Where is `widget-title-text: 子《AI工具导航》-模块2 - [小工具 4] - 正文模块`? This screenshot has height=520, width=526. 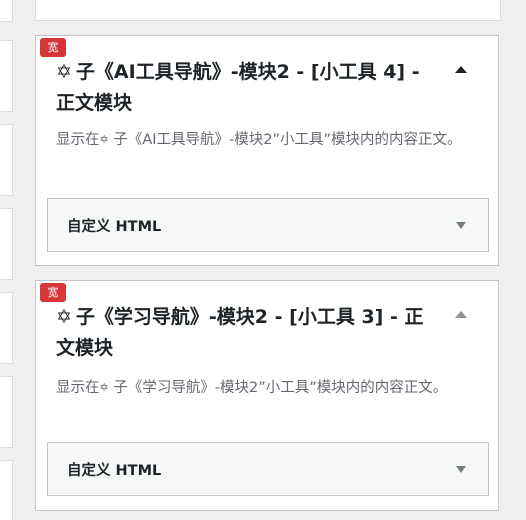 widget-title-text: 子《AI工具导航》-模块2 - [小工具 4] - 正文模块 is located at coordinates (238, 87).